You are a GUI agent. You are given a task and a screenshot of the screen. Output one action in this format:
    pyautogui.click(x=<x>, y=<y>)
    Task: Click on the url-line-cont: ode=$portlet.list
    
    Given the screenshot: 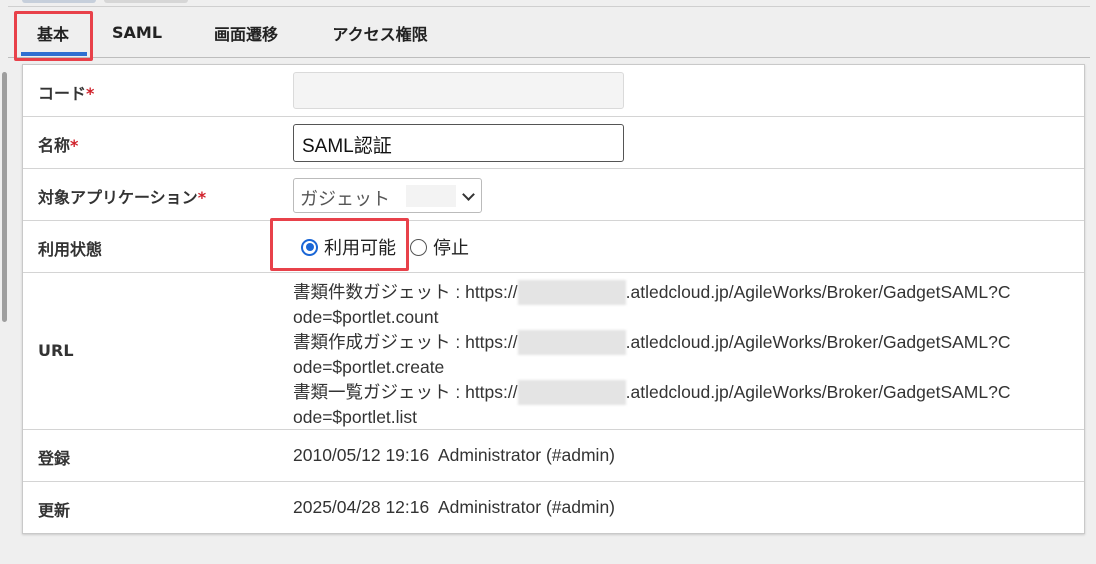 What is the action you would take?
    pyautogui.click(x=355, y=417)
    